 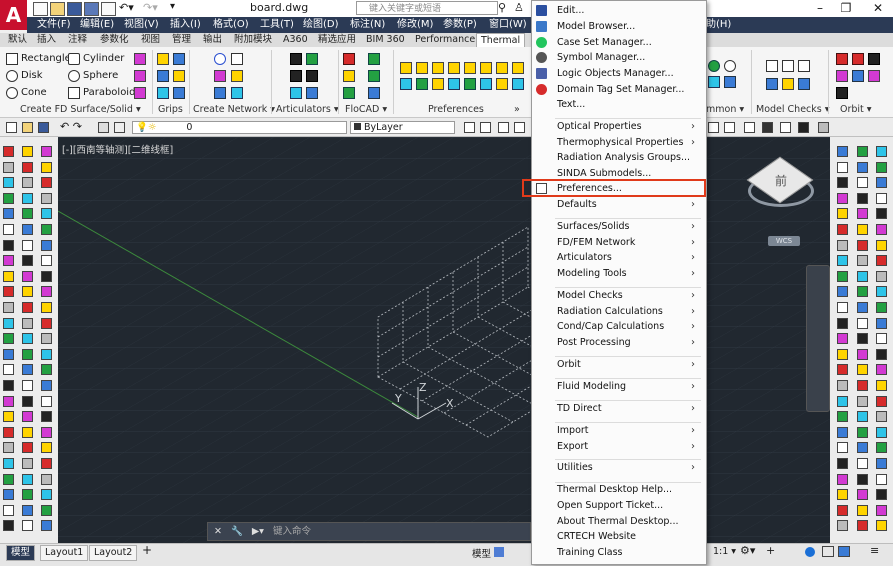 I want to click on print-icon, so click(x=108, y=9).